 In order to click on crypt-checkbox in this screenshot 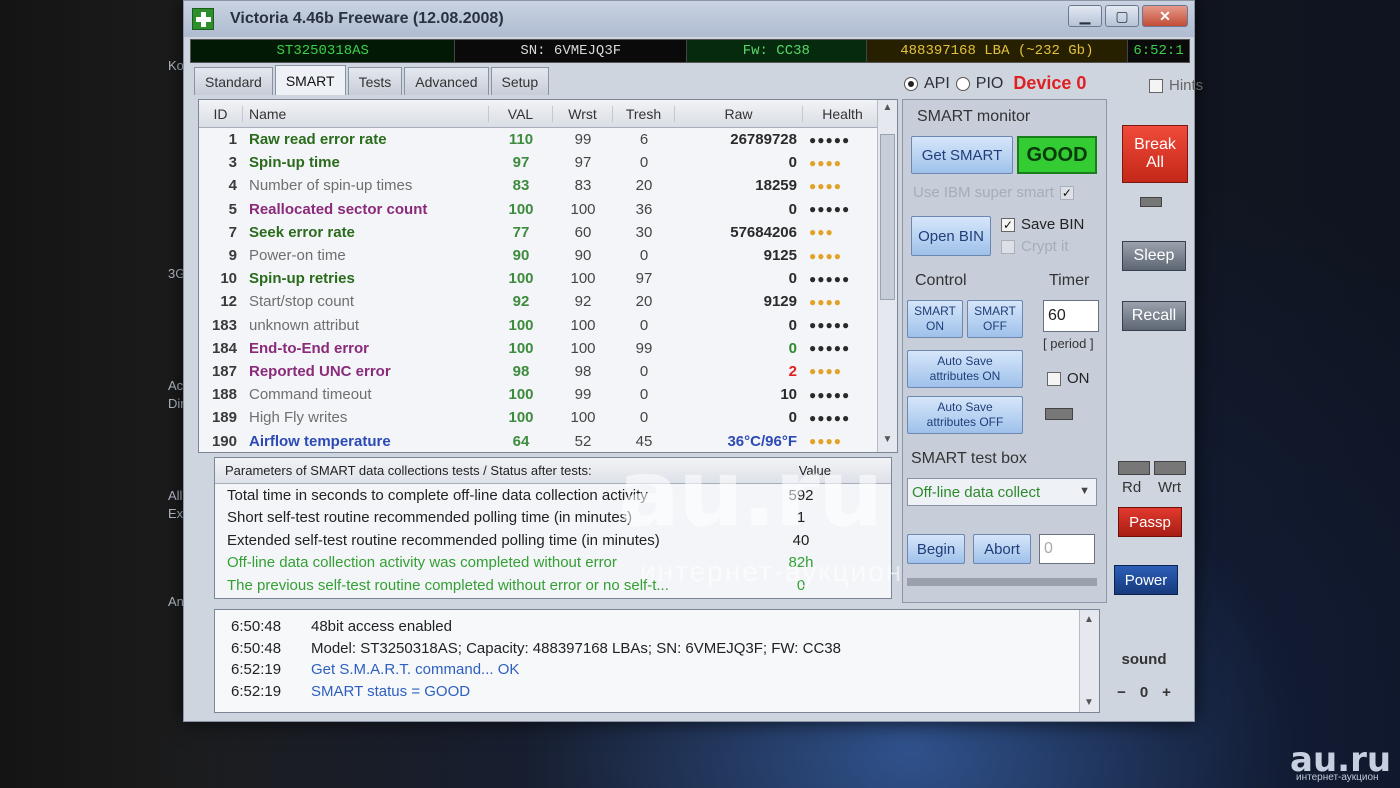, I will do `click(1008, 246)`.